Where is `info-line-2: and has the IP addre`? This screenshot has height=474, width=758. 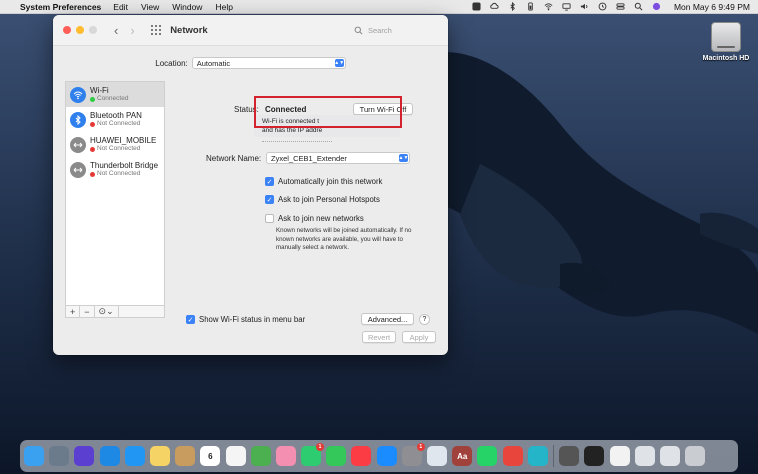
info-line-2: and has the IP addre is located at coordinates (292, 131).